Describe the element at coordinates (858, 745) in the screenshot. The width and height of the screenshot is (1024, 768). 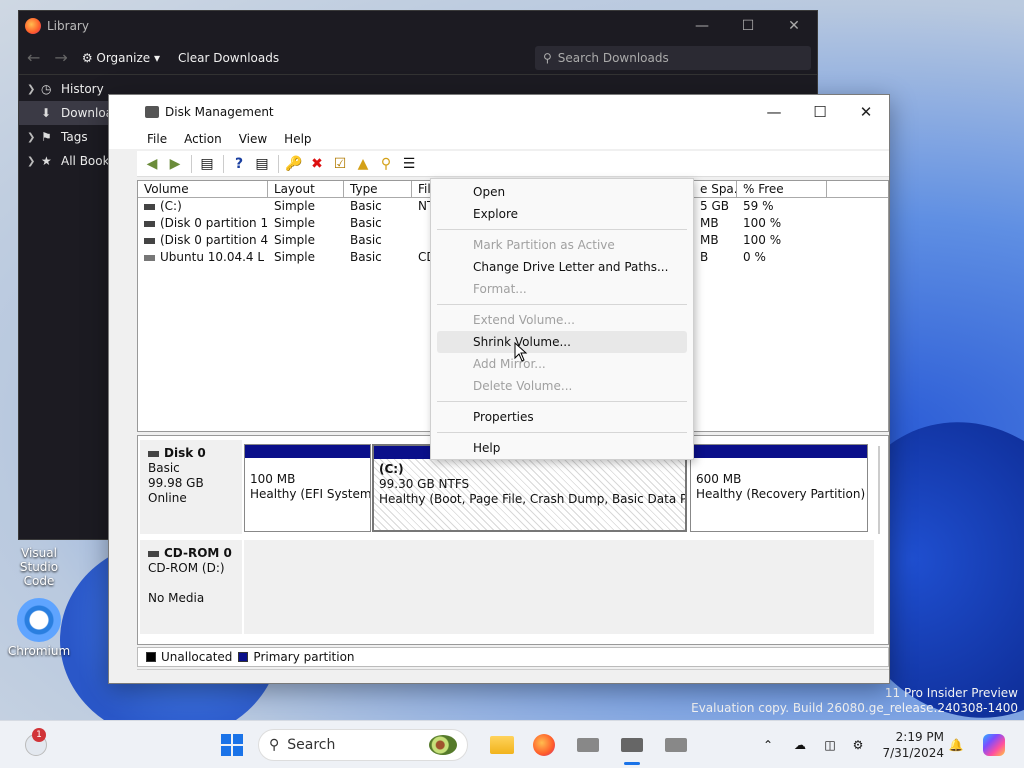
I see `settings-icon: ⚙` at that location.